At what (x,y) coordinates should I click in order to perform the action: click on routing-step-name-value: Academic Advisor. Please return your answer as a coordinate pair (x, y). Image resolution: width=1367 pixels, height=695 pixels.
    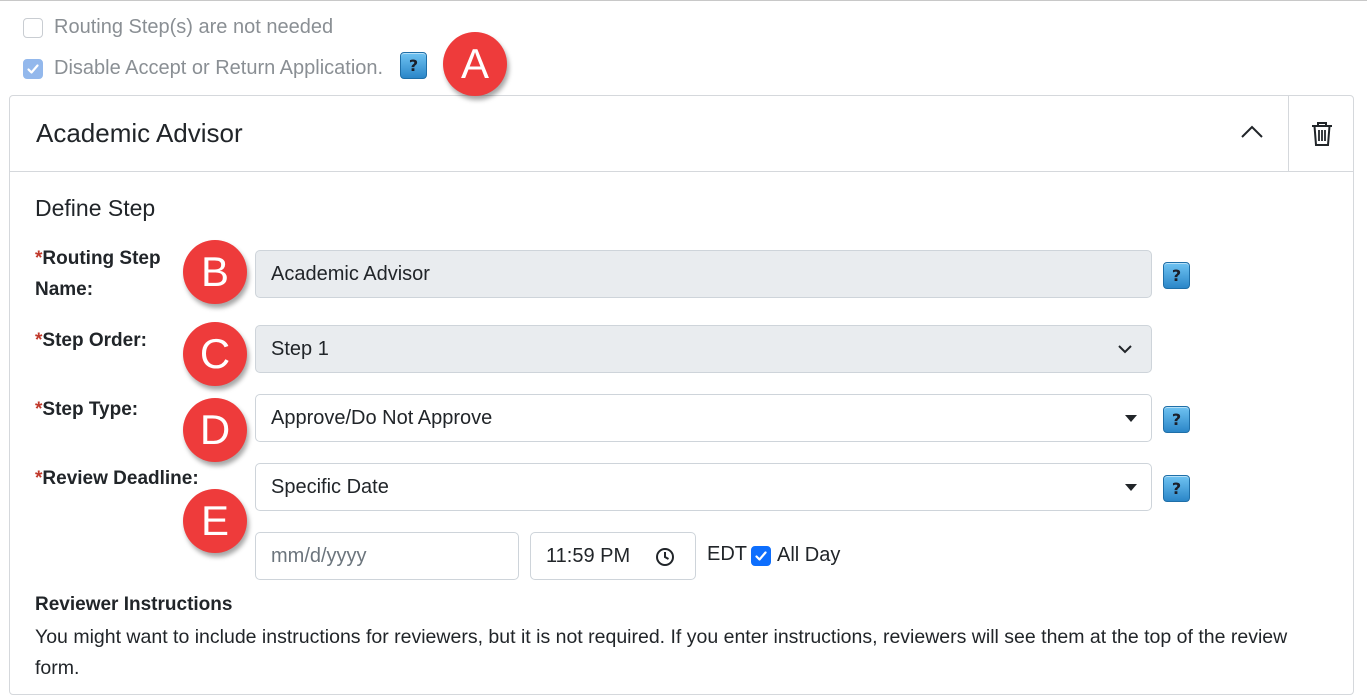
    Looking at the image, I should click on (350, 273).